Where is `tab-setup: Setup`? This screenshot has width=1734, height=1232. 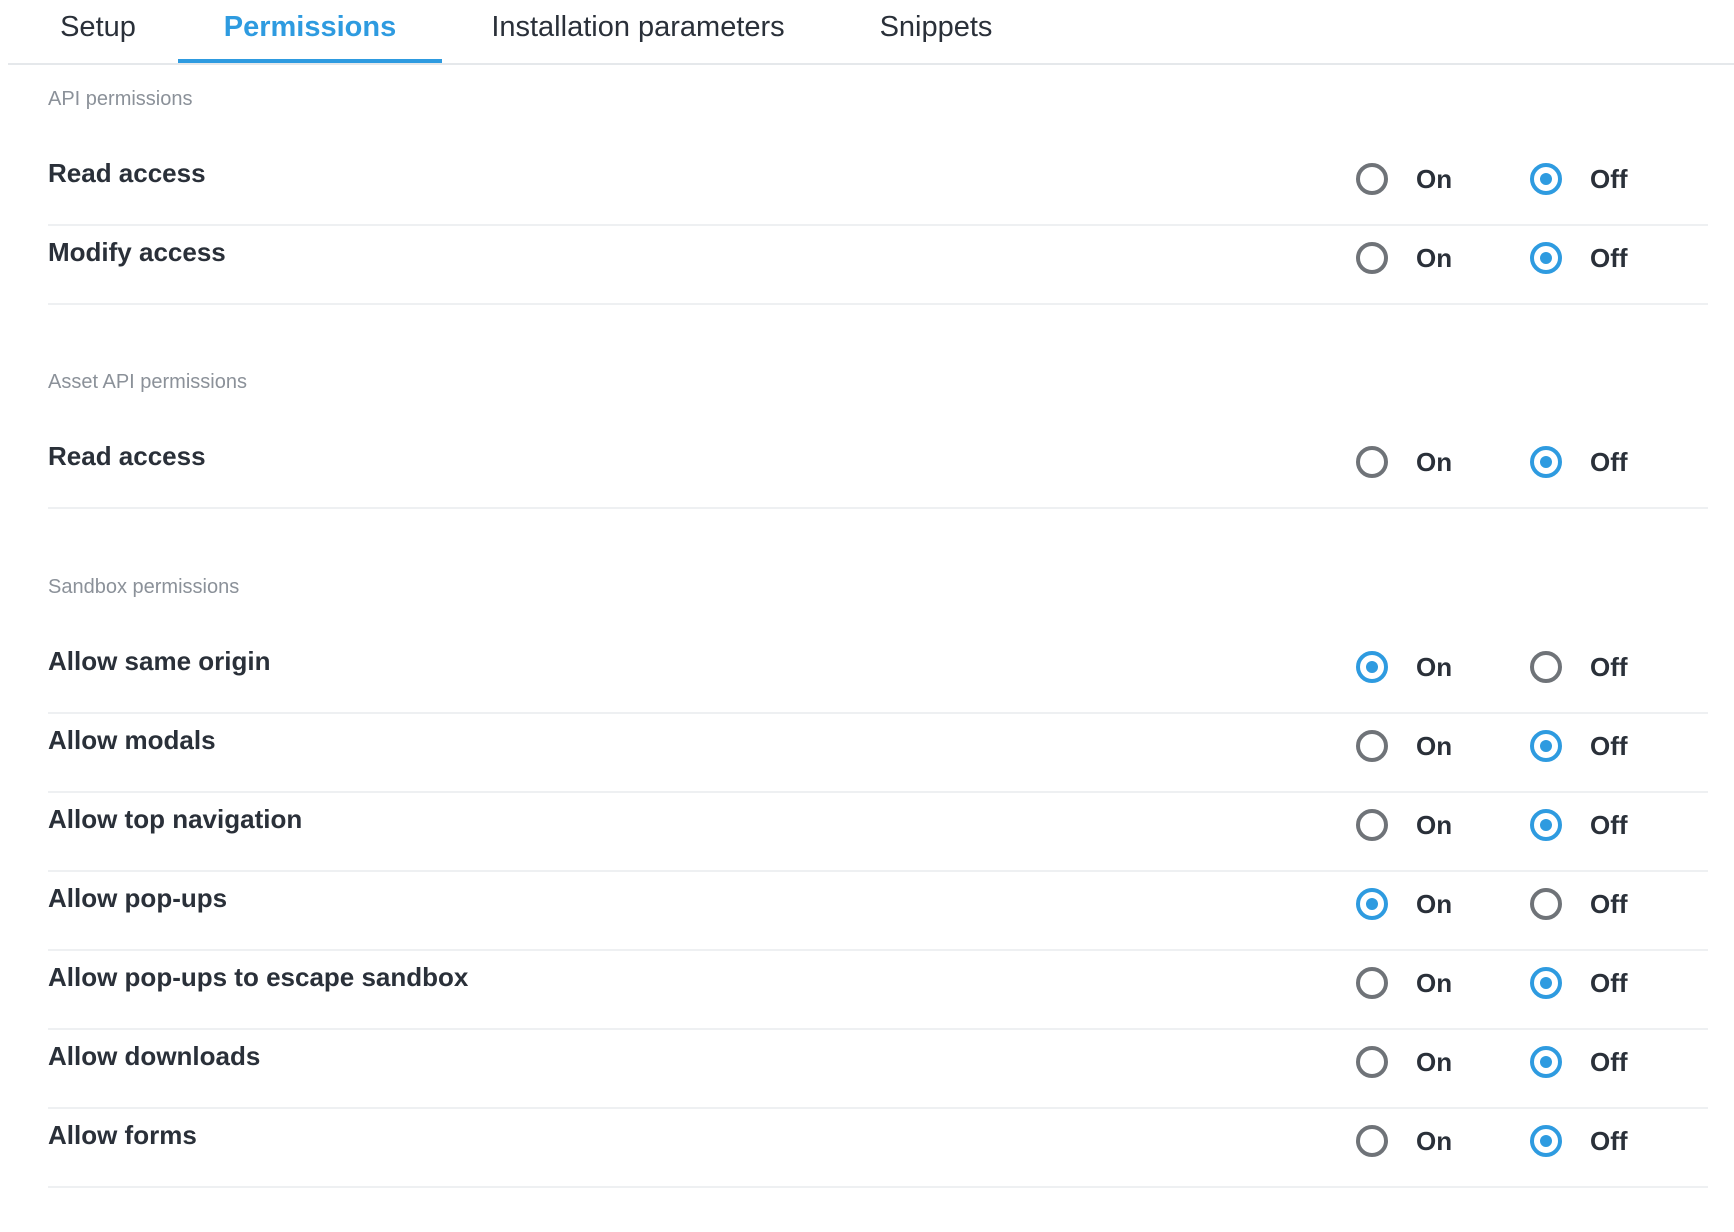
tab-setup: Setup is located at coordinates (98, 30).